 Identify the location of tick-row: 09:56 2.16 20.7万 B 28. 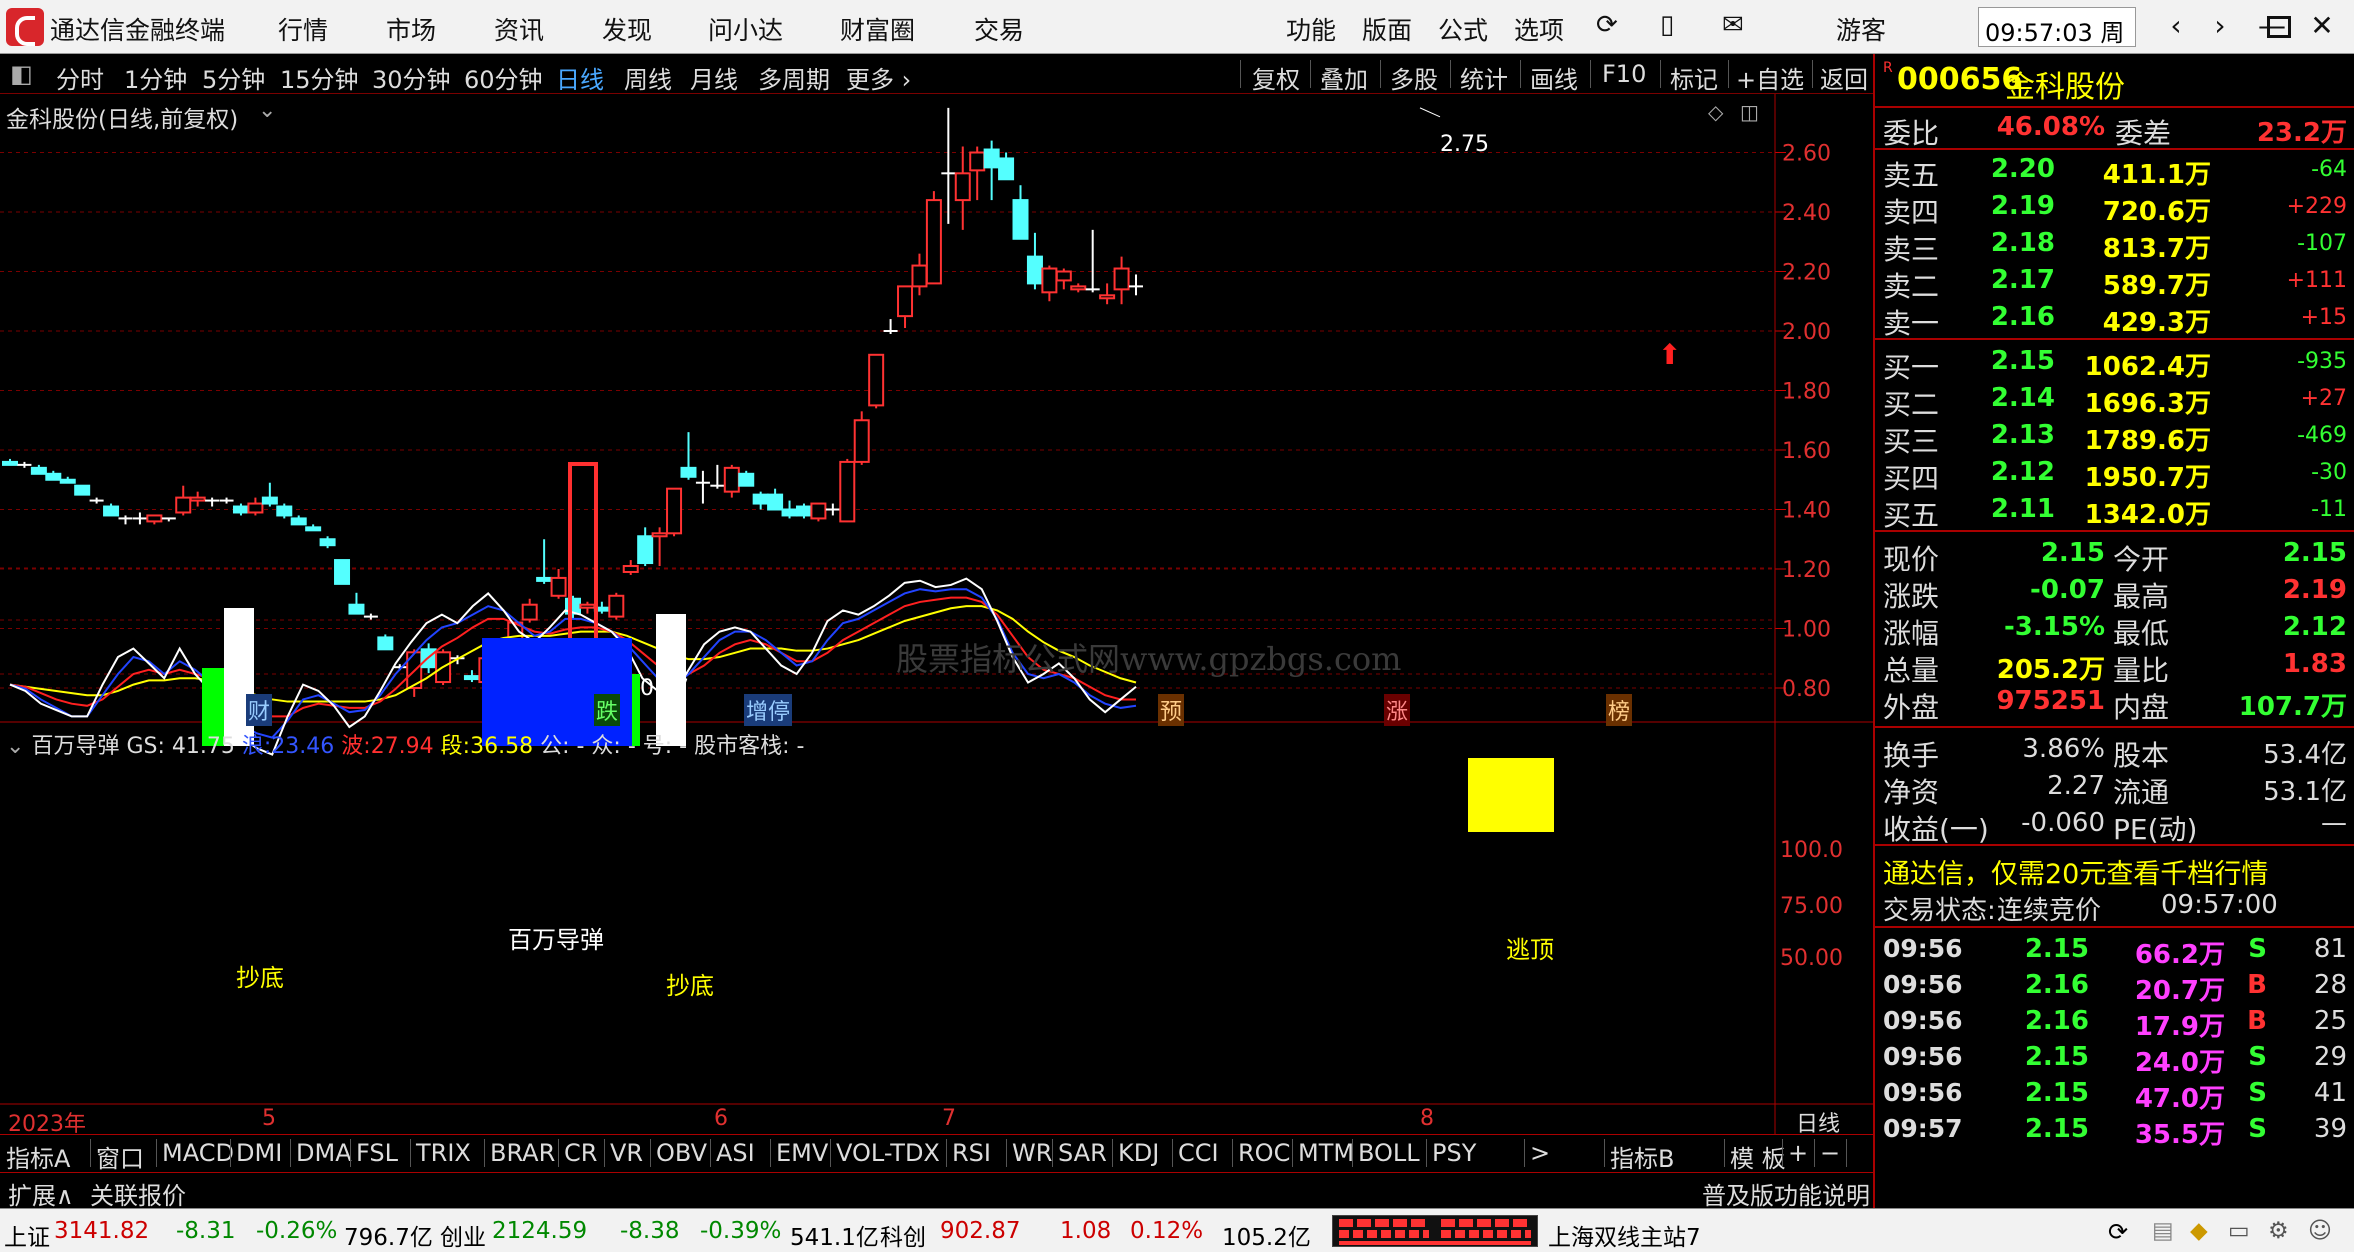
(2114, 987).